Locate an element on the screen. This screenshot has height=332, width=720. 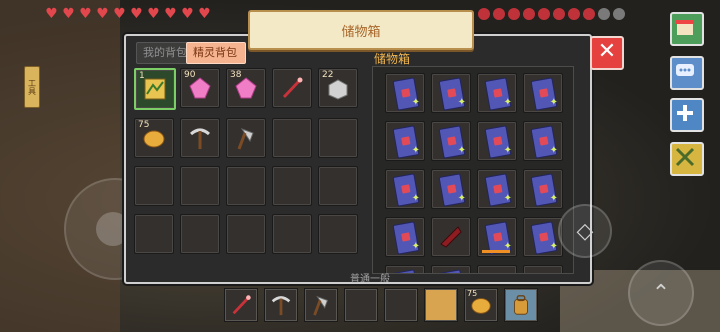
map-icon is located at coordinates (155, 89).